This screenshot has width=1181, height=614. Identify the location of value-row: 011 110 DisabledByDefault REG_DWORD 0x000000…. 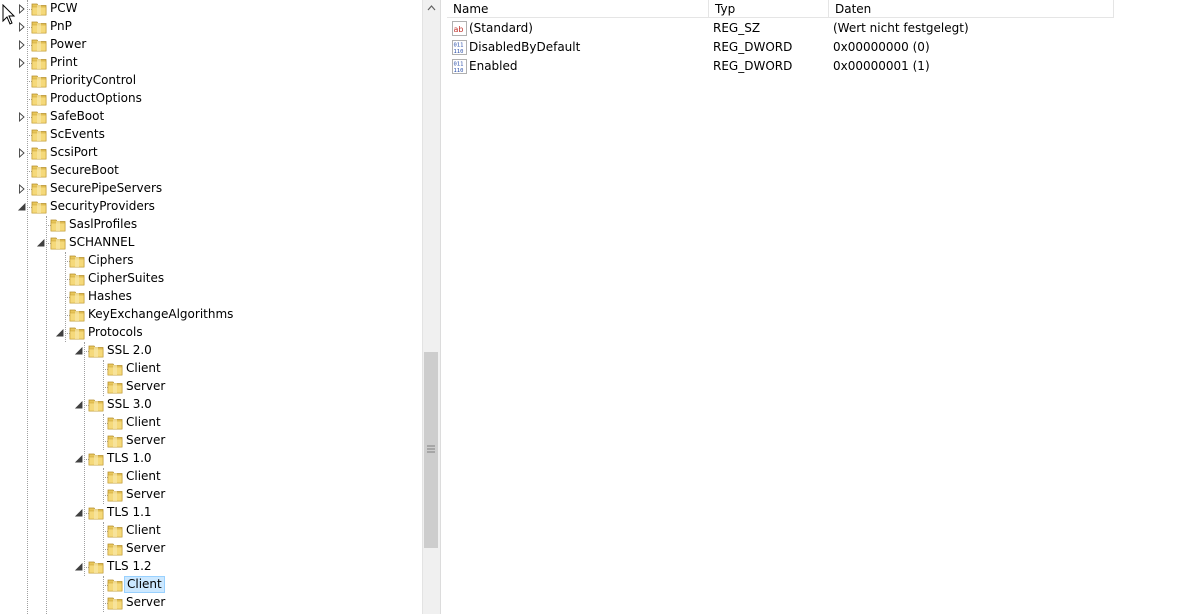
(814, 47).